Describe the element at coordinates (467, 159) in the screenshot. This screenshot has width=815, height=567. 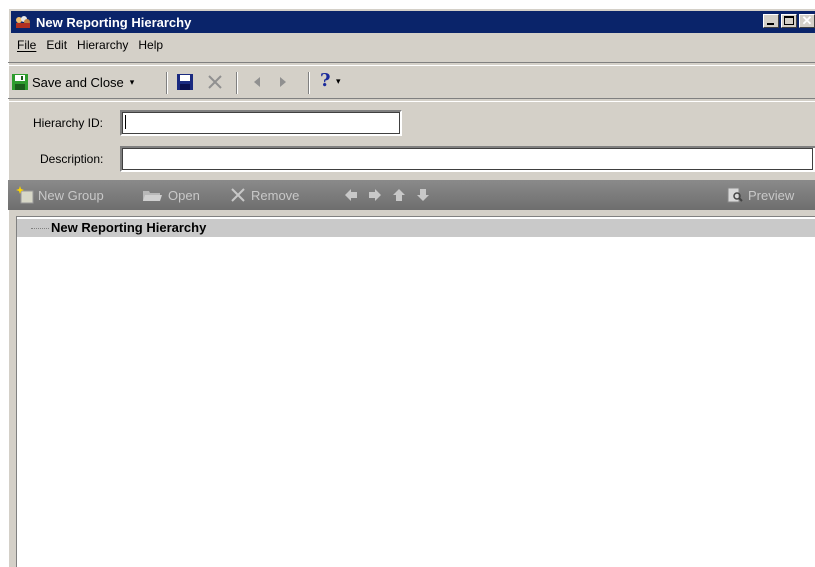
I see `description-input` at that location.